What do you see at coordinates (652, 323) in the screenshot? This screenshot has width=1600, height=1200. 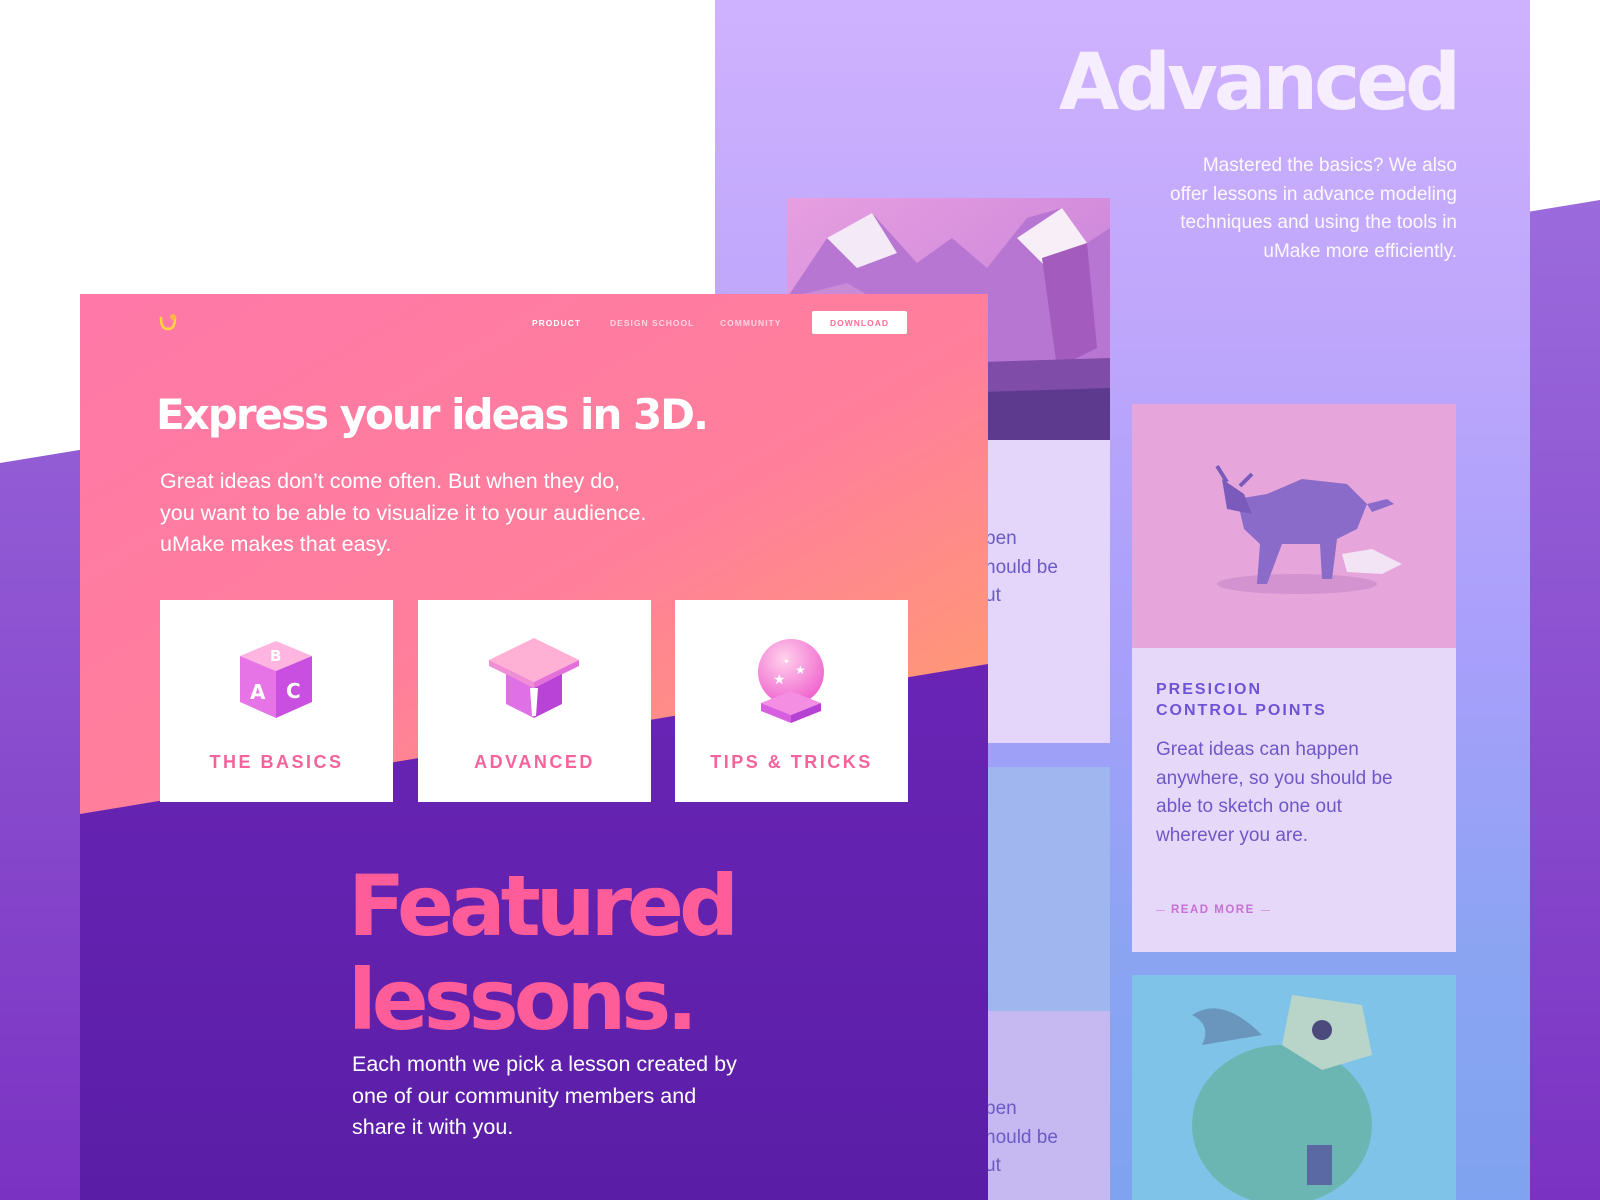 I see `nav-design-school: DESIGN SCHOOL` at bounding box center [652, 323].